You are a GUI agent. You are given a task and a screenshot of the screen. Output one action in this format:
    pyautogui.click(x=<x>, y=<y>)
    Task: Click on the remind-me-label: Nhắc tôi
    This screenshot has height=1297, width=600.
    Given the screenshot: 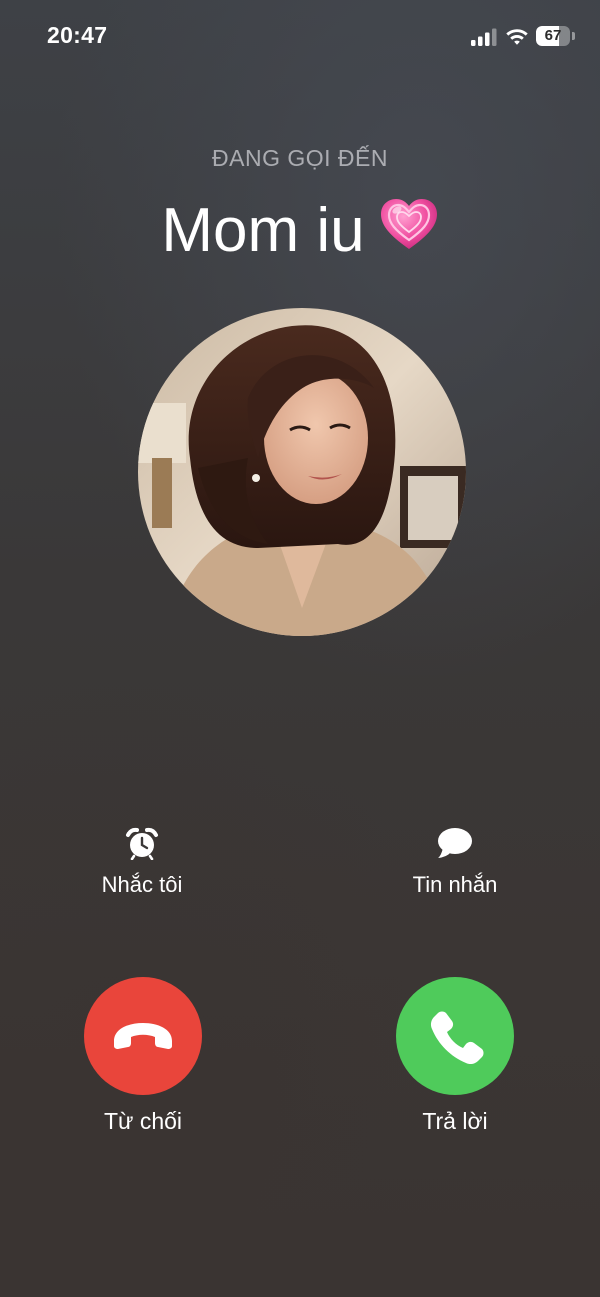 What is the action you would take?
    pyautogui.click(x=142, y=884)
    